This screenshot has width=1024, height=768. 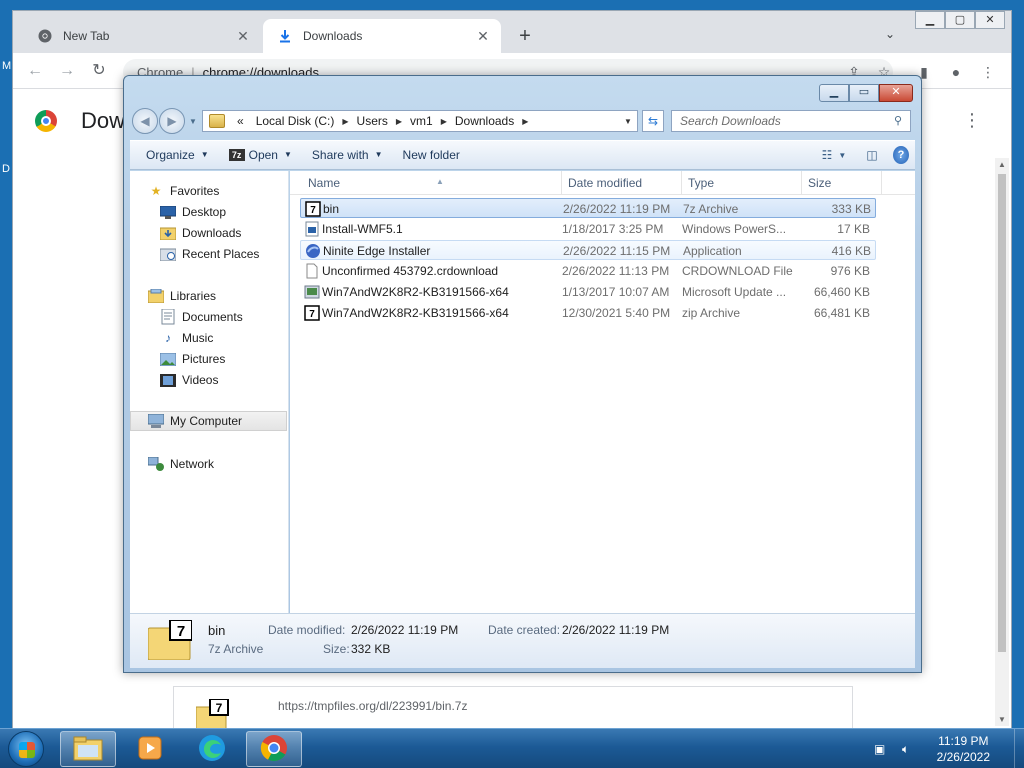 What do you see at coordinates (212, 749) in the screenshot?
I see `taskbar-edge-button` at bounding box center [212, 749].